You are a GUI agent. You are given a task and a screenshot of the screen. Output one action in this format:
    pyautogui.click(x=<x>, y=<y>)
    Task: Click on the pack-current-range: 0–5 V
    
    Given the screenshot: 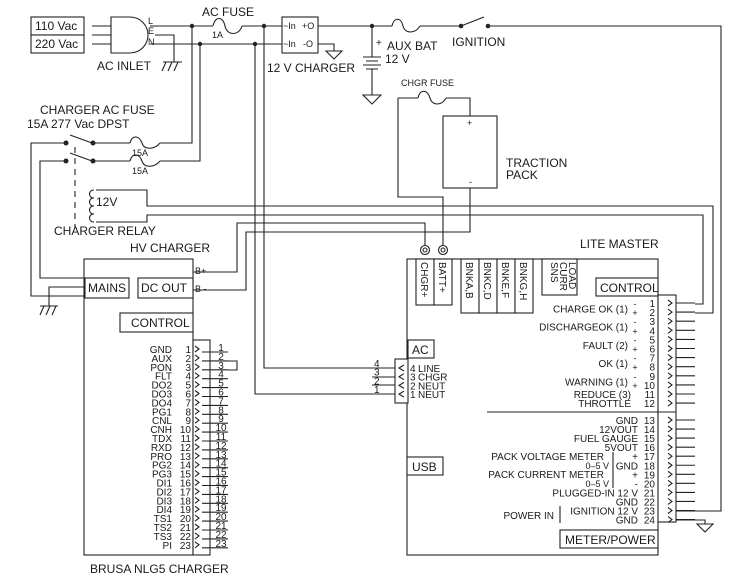 What is the action you would take?
    pyautogui.click(x=597, y=484)
    